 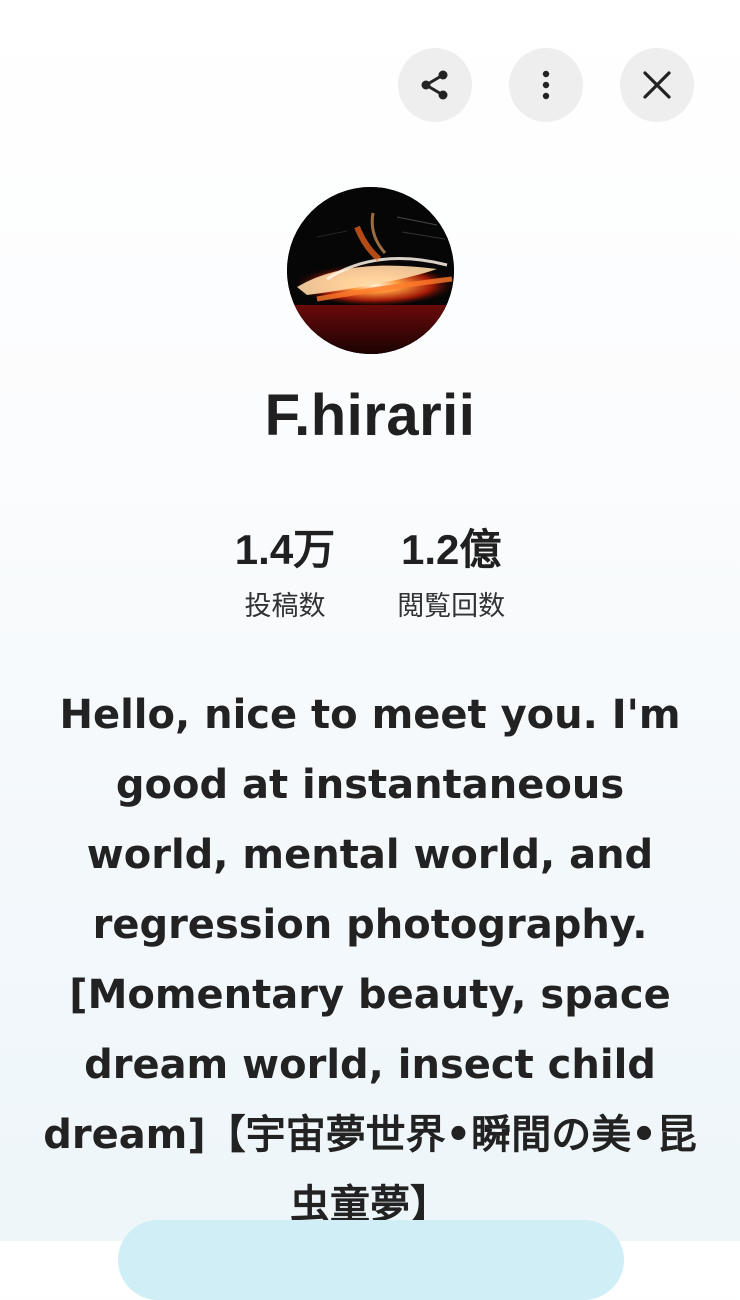 What do you see at coordinates (285, 606) in the screenshot?
I see `stat-posts-label: 投稿数` at bounding box center [285, 606].